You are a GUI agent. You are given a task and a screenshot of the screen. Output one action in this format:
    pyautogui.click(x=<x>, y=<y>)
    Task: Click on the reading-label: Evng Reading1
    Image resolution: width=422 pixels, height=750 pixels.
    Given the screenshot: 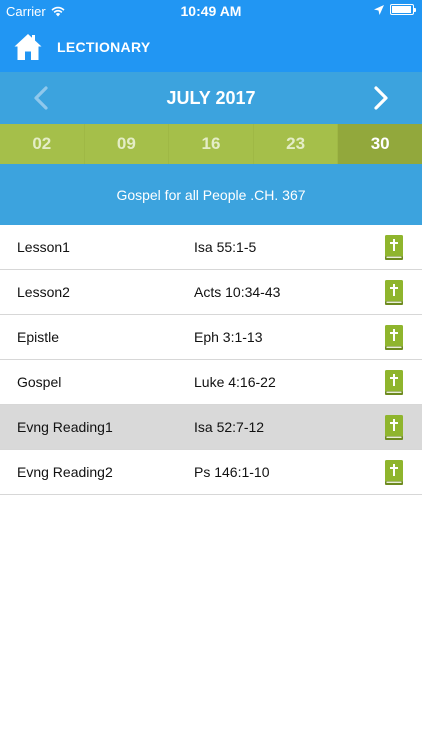 What is the action you would take?
    pyautogui.click(x=65, y=427)
    